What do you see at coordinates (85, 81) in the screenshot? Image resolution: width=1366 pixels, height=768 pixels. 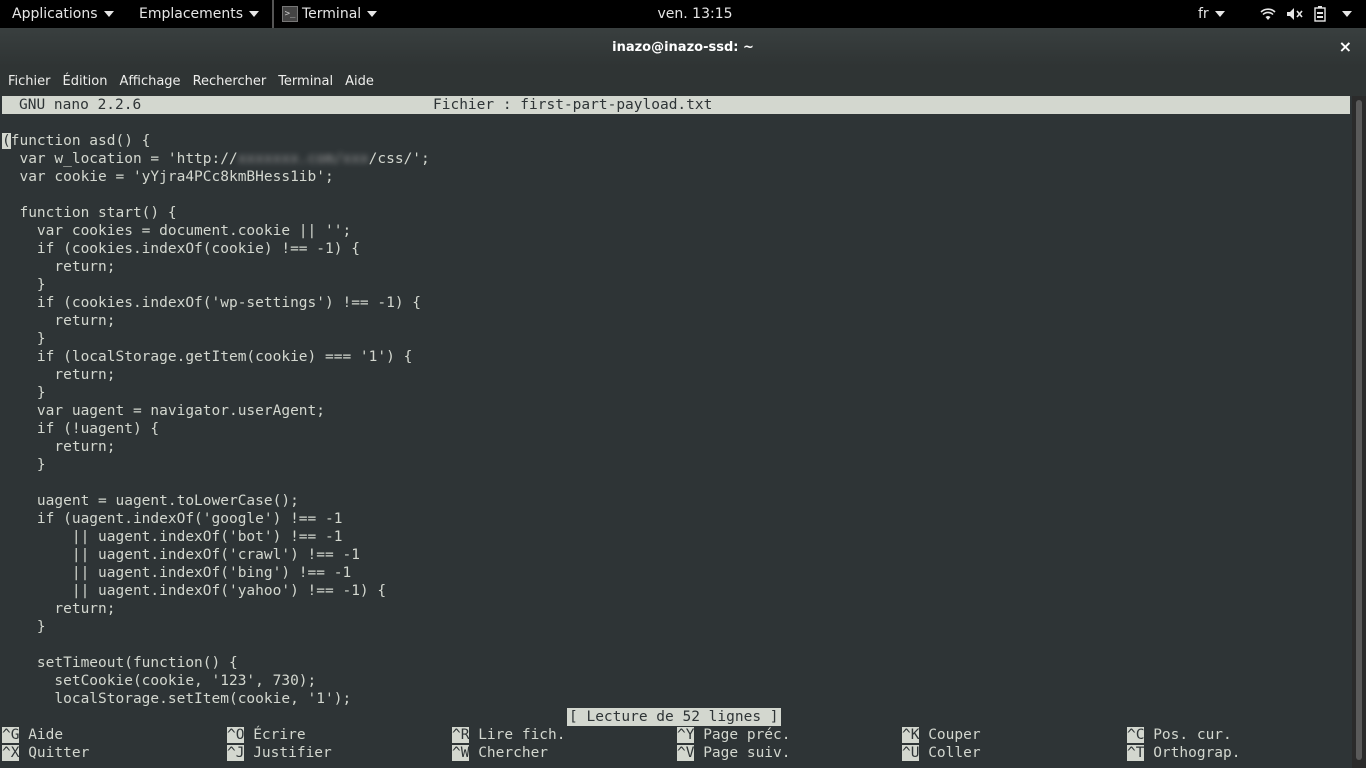 I see `menu-edition: Édition` at bounding box center [85, 81].